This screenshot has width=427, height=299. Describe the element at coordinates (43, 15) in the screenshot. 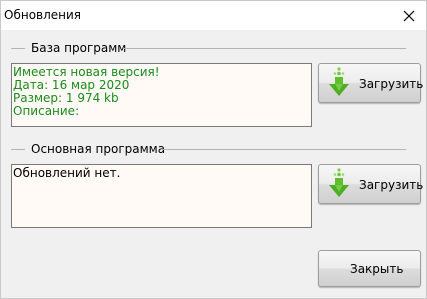

I see `window-title: Обновления` at that location.